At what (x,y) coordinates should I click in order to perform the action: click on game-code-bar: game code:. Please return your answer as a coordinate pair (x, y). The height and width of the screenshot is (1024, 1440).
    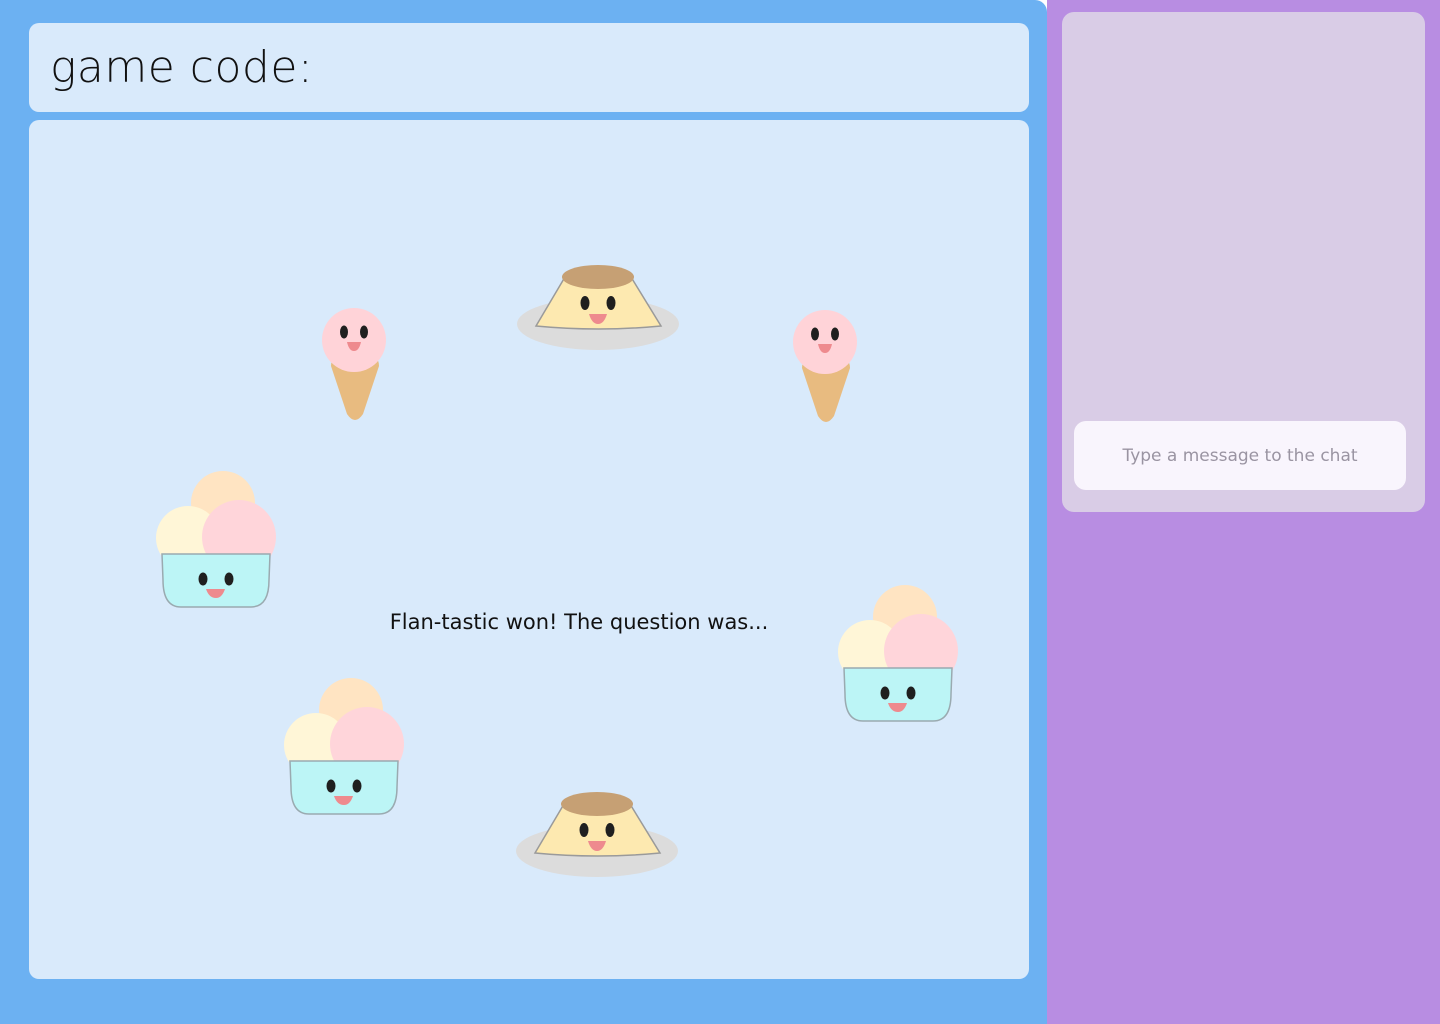
    Looking at the image, I should click on (529, 67).